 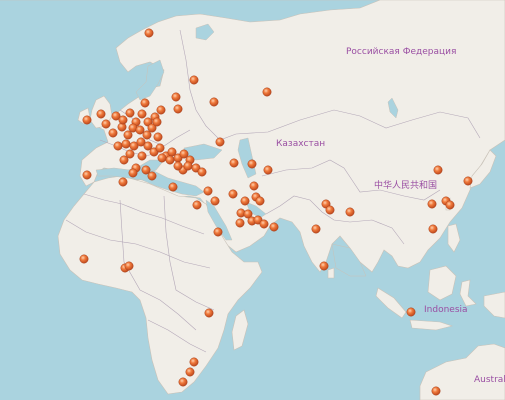 What do you see at coordinates (446, 310) in the screenshot?
I see `label-indonesia: Indonesia` at bounding box center [446, 310].